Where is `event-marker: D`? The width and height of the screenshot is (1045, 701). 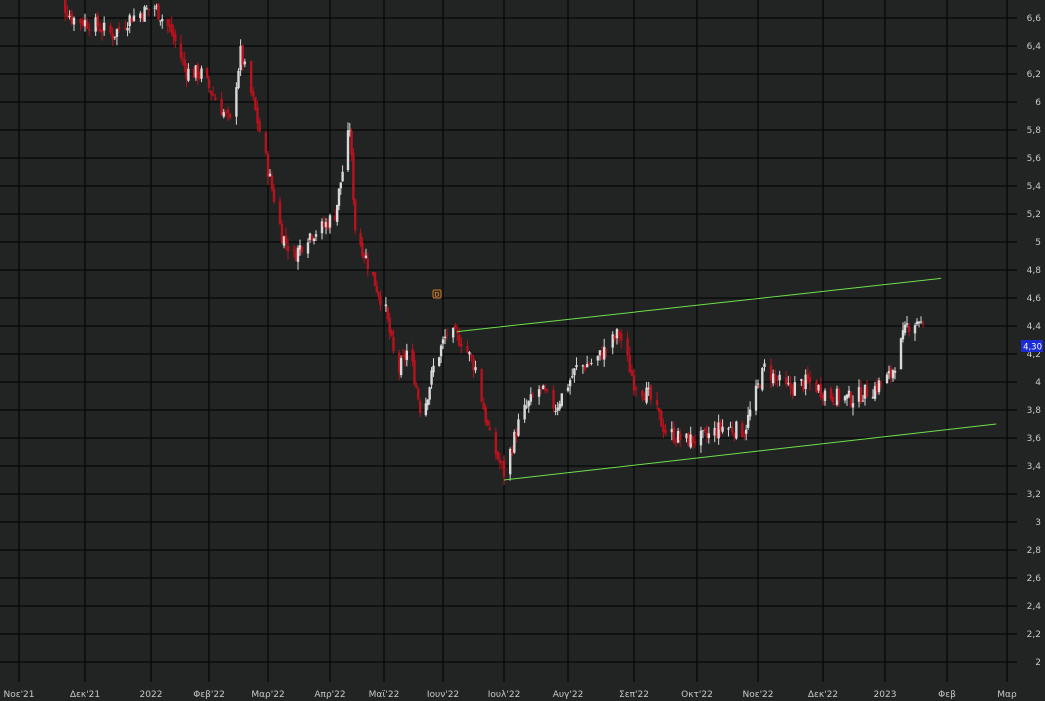
event-marker: D is located at coordinates (437, 294).